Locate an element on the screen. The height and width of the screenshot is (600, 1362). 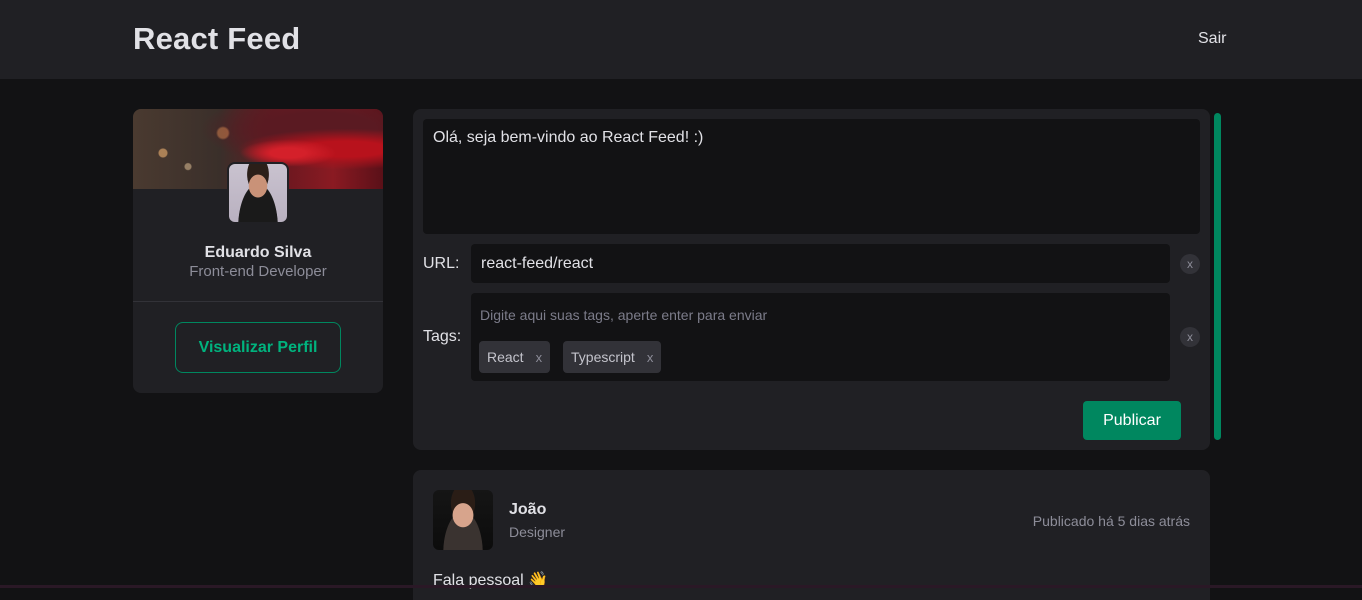
tags-label: Tags: is located at coordinates (442, 336).